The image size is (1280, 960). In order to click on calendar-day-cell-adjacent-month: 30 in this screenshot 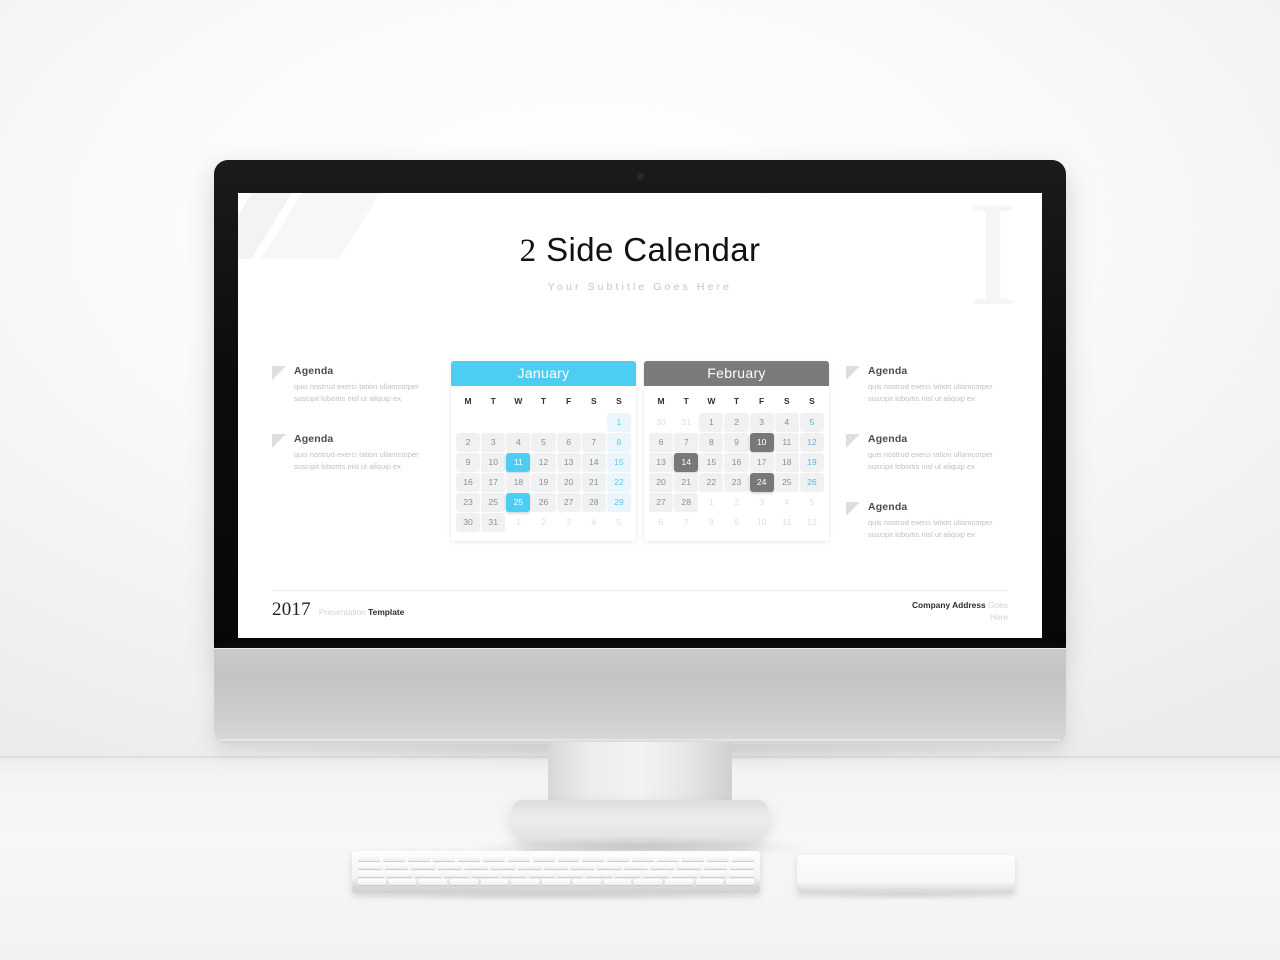, I will do `click(661, 422)`.